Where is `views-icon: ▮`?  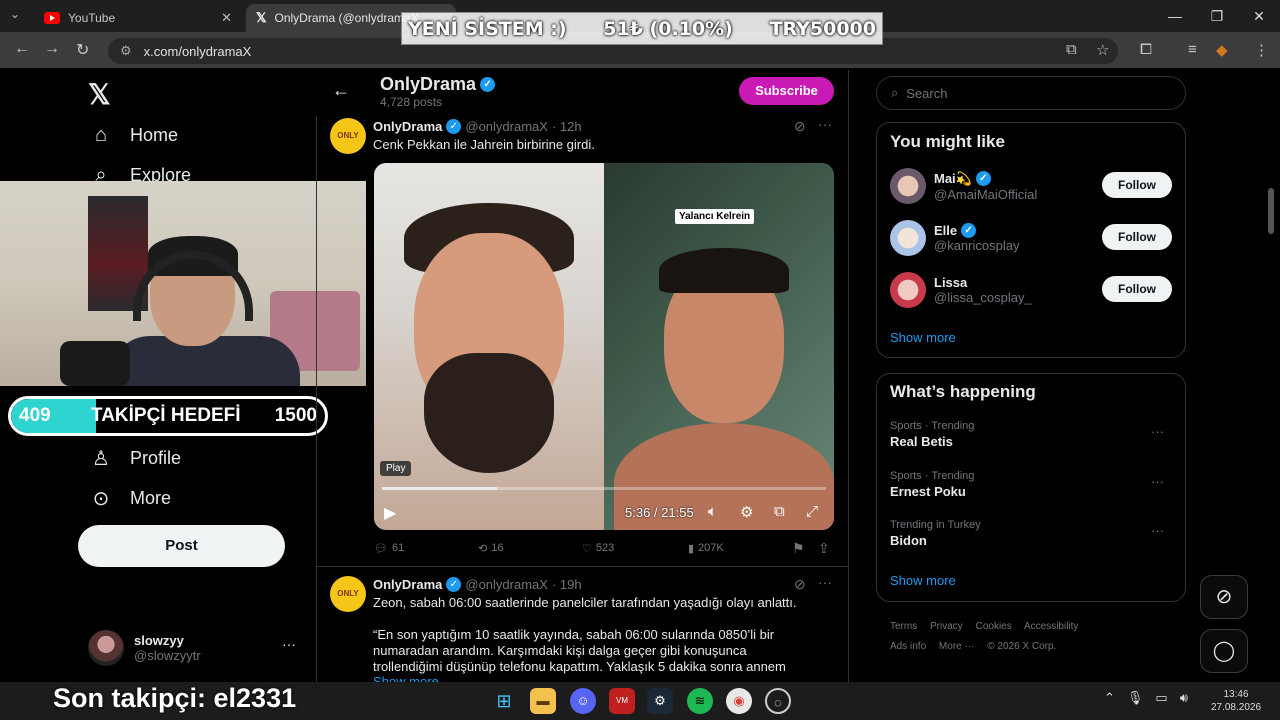 views-icon: ▮ is located at coordinates (691, 548).